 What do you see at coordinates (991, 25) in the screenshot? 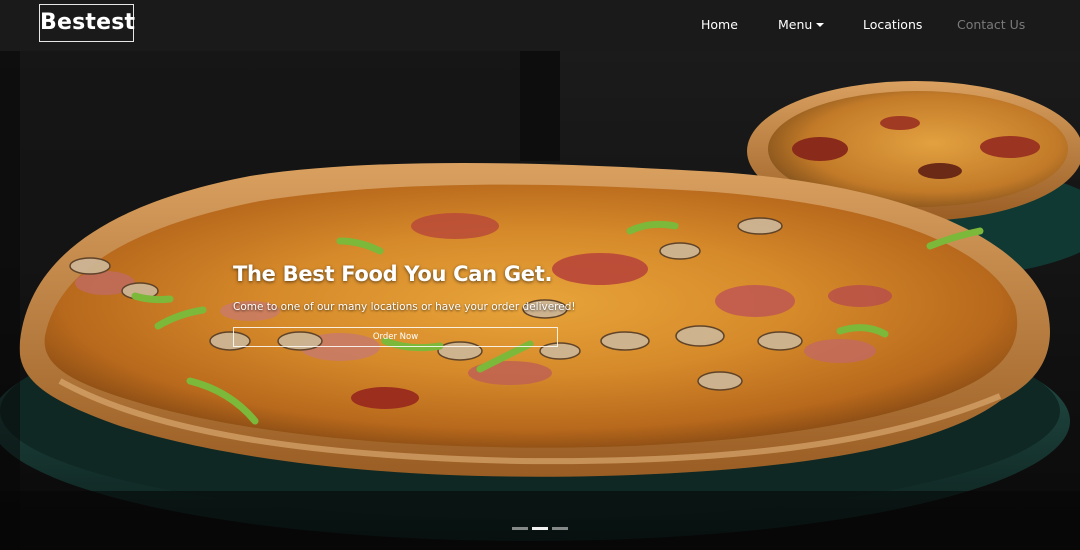
I see `nav-contact-link: Contact Us` at bounding box center [991, 25].